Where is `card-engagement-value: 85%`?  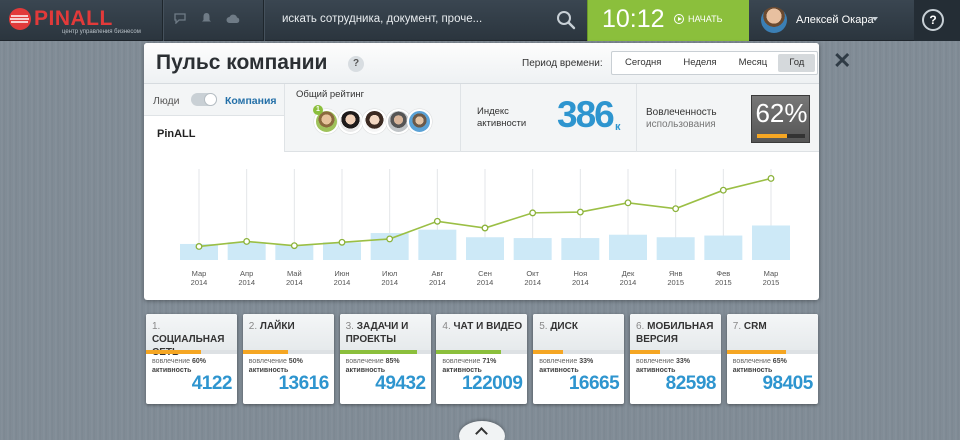
card-engagement-value: 85% is located at coordinates (392, 361).